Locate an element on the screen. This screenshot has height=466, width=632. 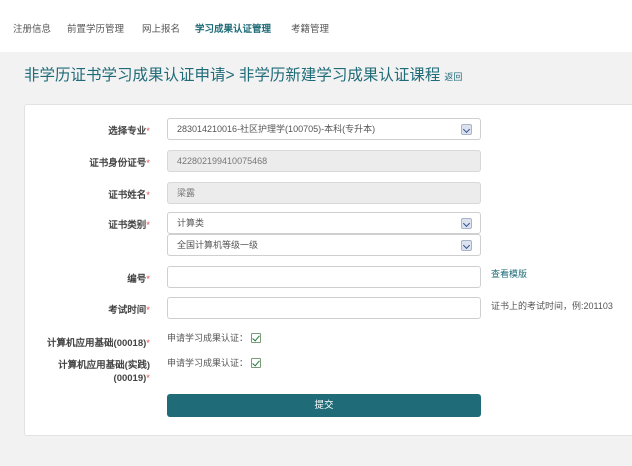
page-title: 非学历证书学习成果认证申请> 非学历新建学习成果认证课程 返回 is located at coordinates (243, 74).